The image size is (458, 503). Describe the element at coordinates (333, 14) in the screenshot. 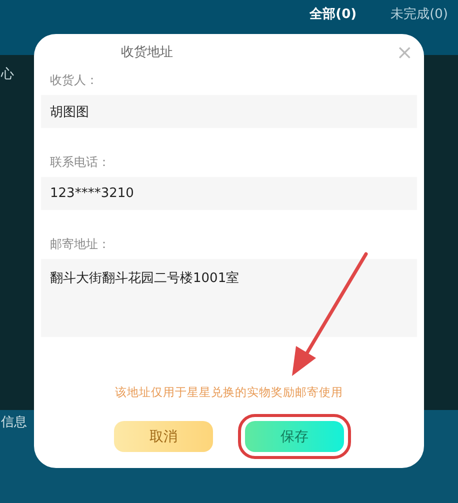

I see `filter-tab: 全部(0)` at that location.